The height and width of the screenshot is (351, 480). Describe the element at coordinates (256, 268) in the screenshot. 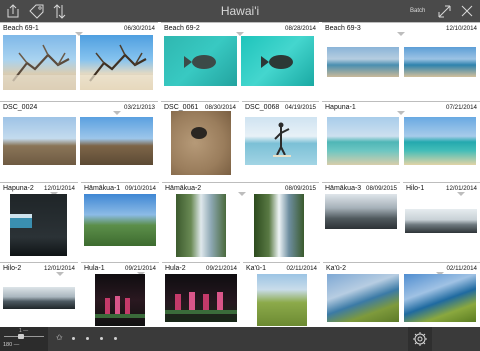

I see `photo-name: Ka'ū-1` at that location.